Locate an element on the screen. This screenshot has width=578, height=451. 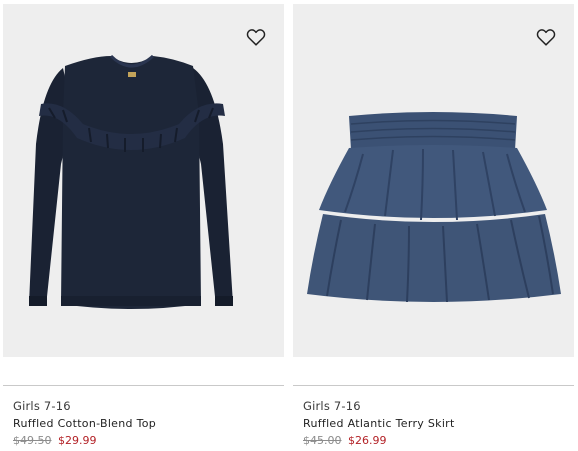
original-price: $45.00 is located at coordinates (322, 440).